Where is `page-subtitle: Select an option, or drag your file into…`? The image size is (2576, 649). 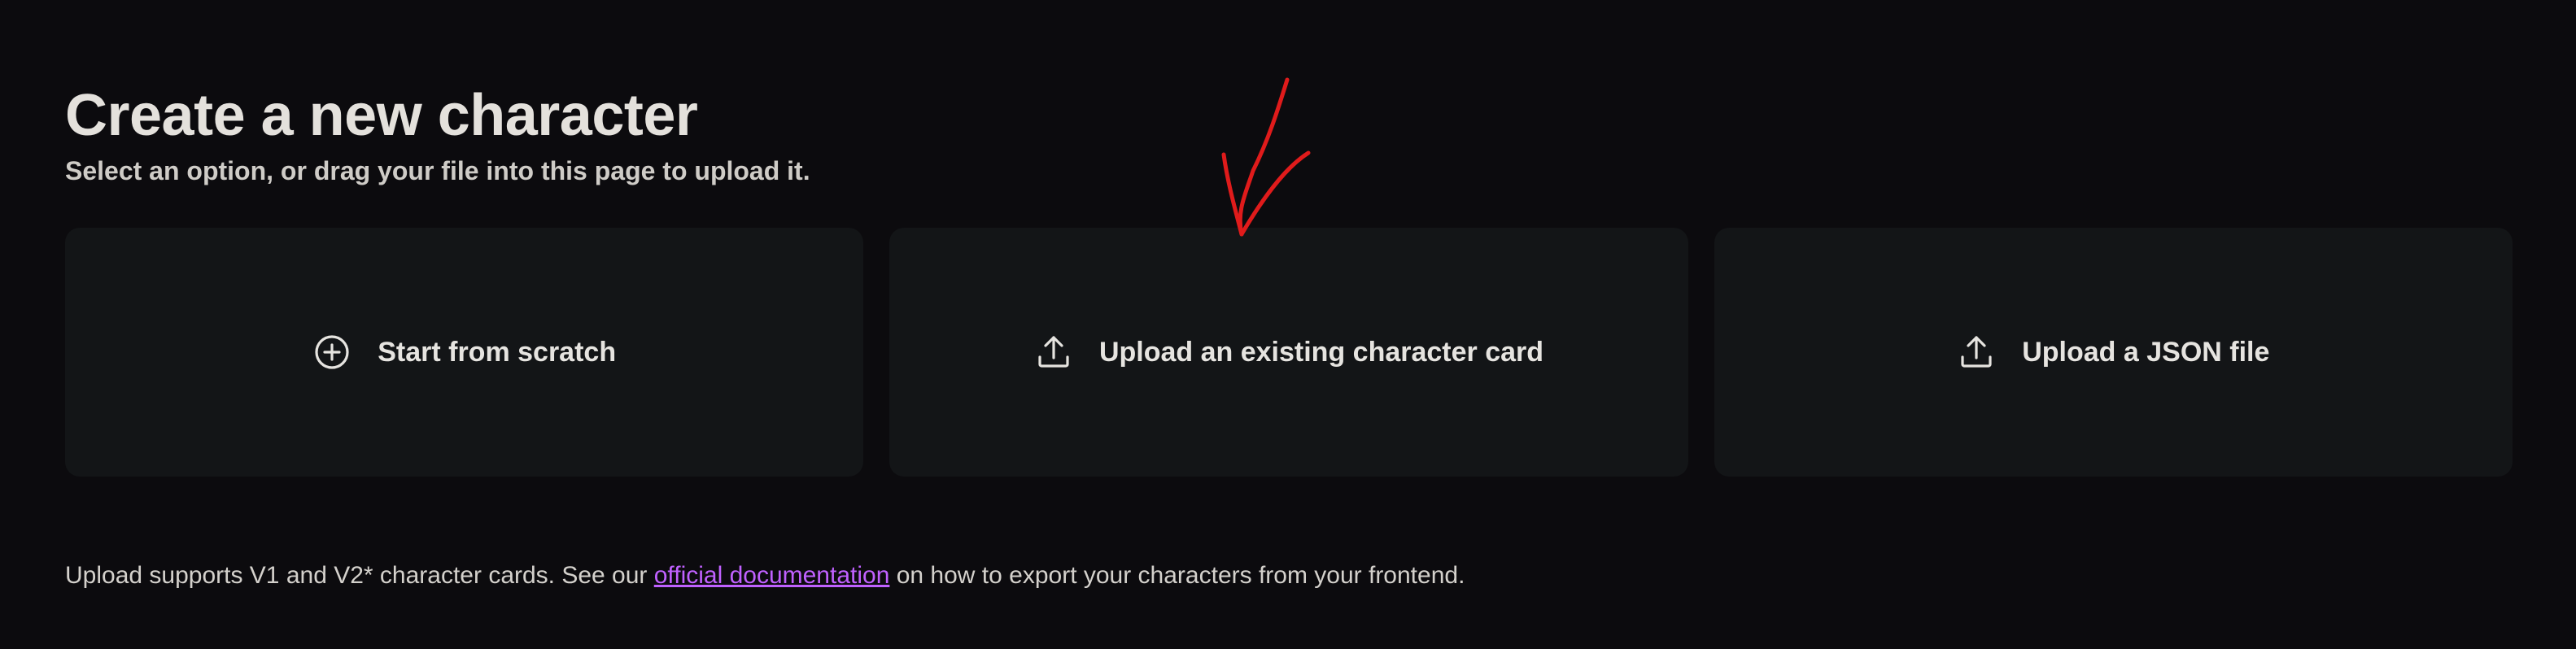 page-subtitle: Select an option, or drag your file into… is located at coordinates (437, 171).